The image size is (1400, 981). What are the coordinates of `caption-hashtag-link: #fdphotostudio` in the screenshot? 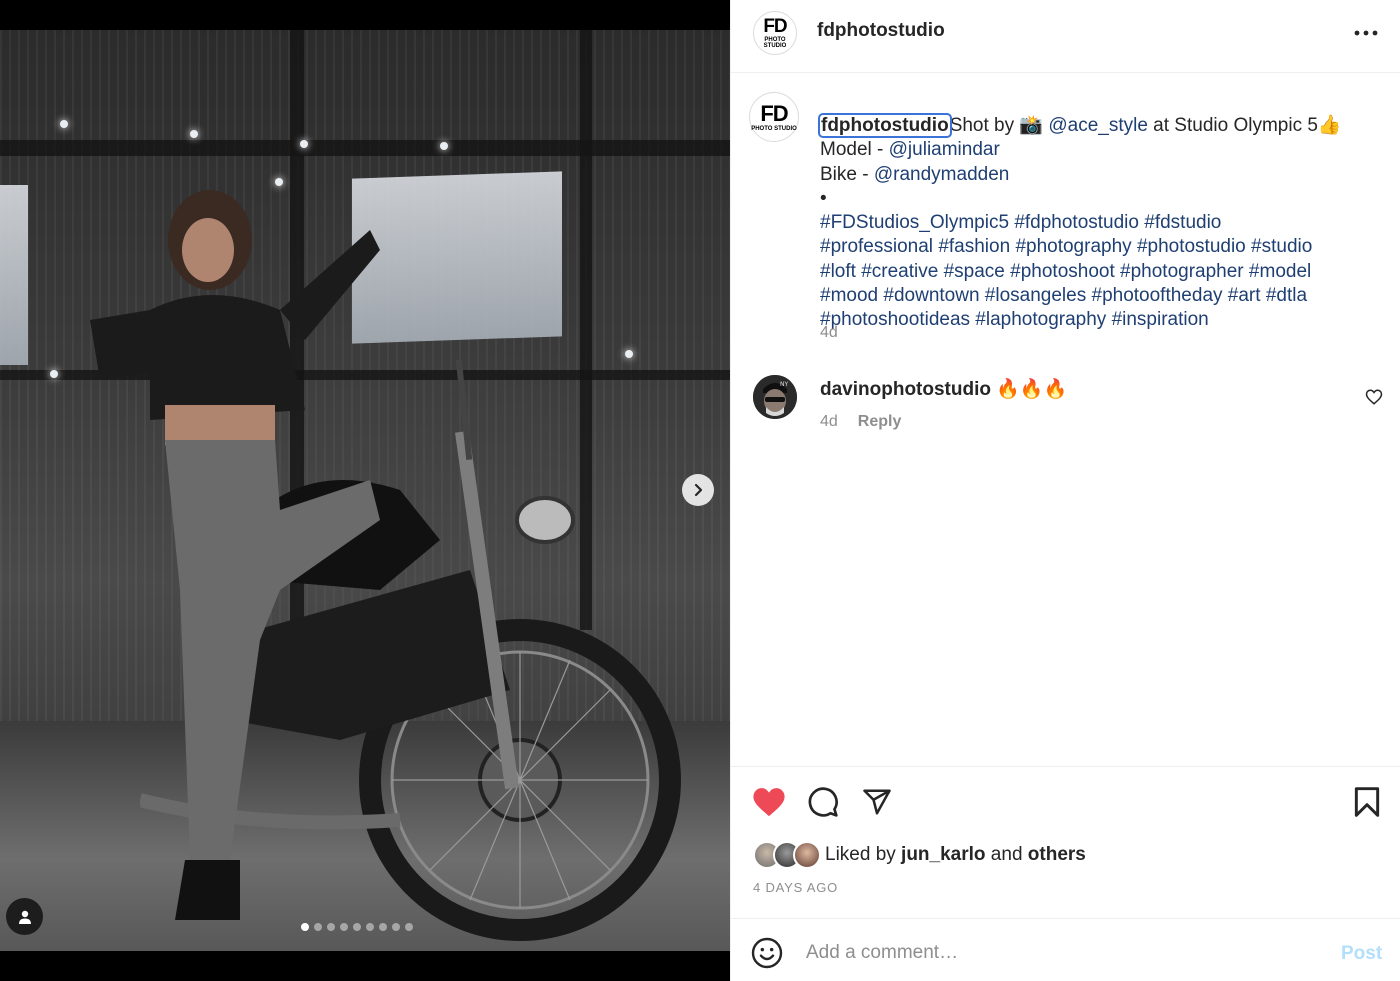 It's located at (1076, 222).